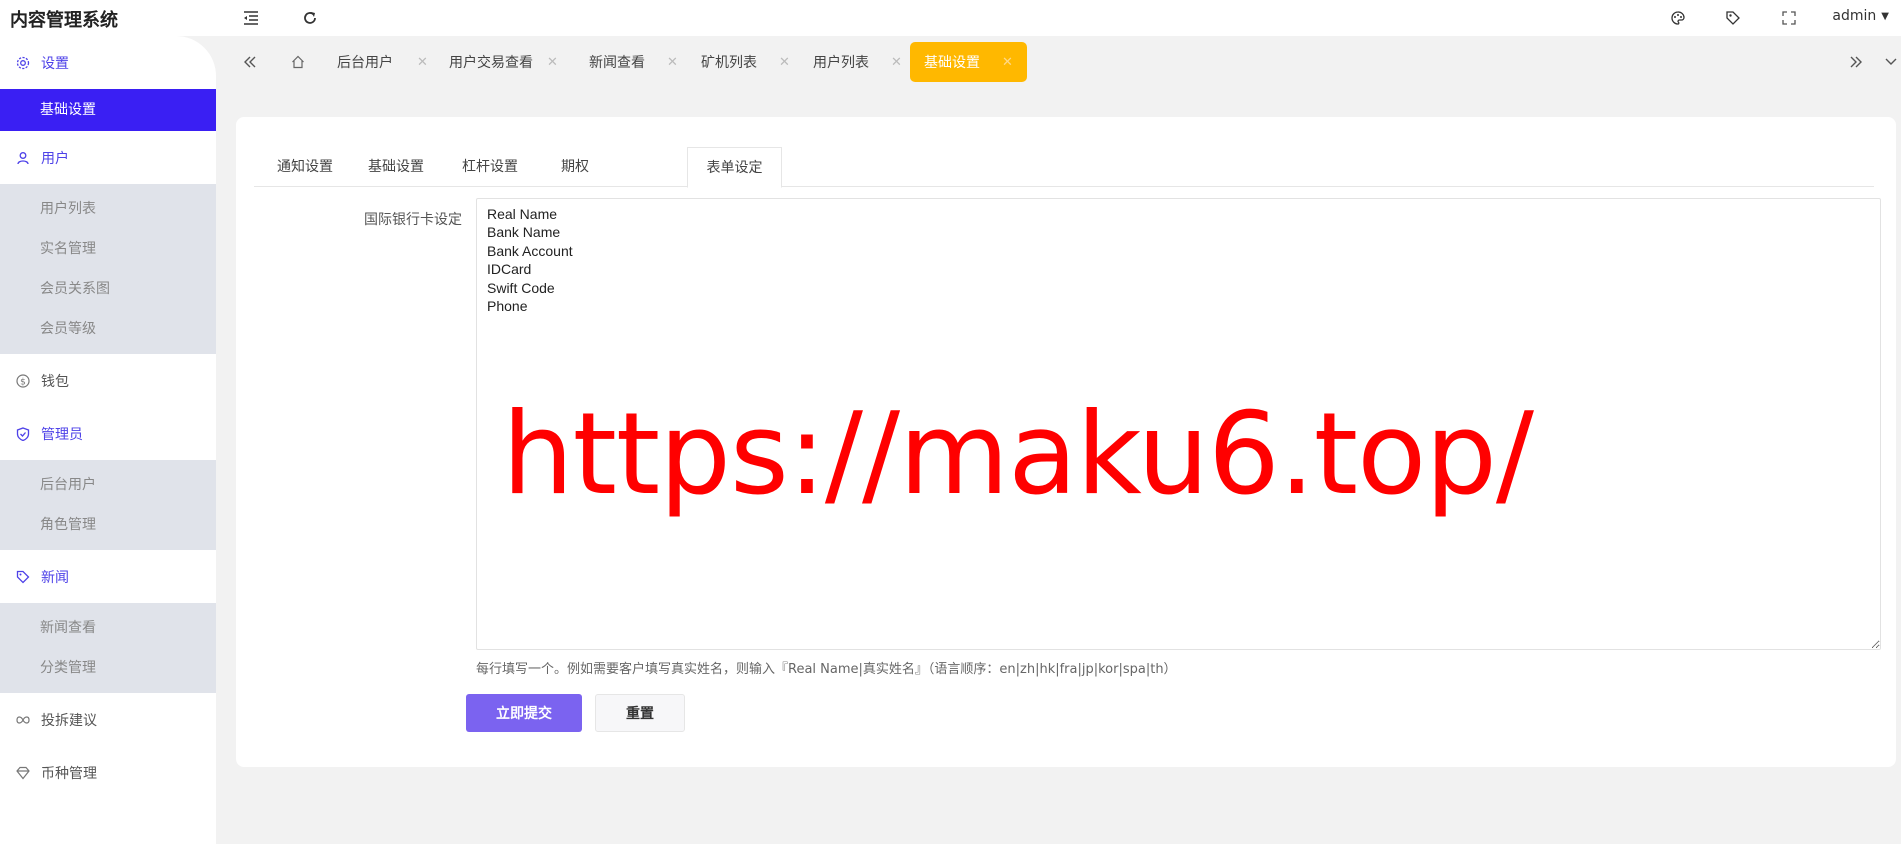  What do you see at coordinates (841, 63) in the screenshot?
I see `page-tab-label: 用户列表` at bounding box center [841, 63].